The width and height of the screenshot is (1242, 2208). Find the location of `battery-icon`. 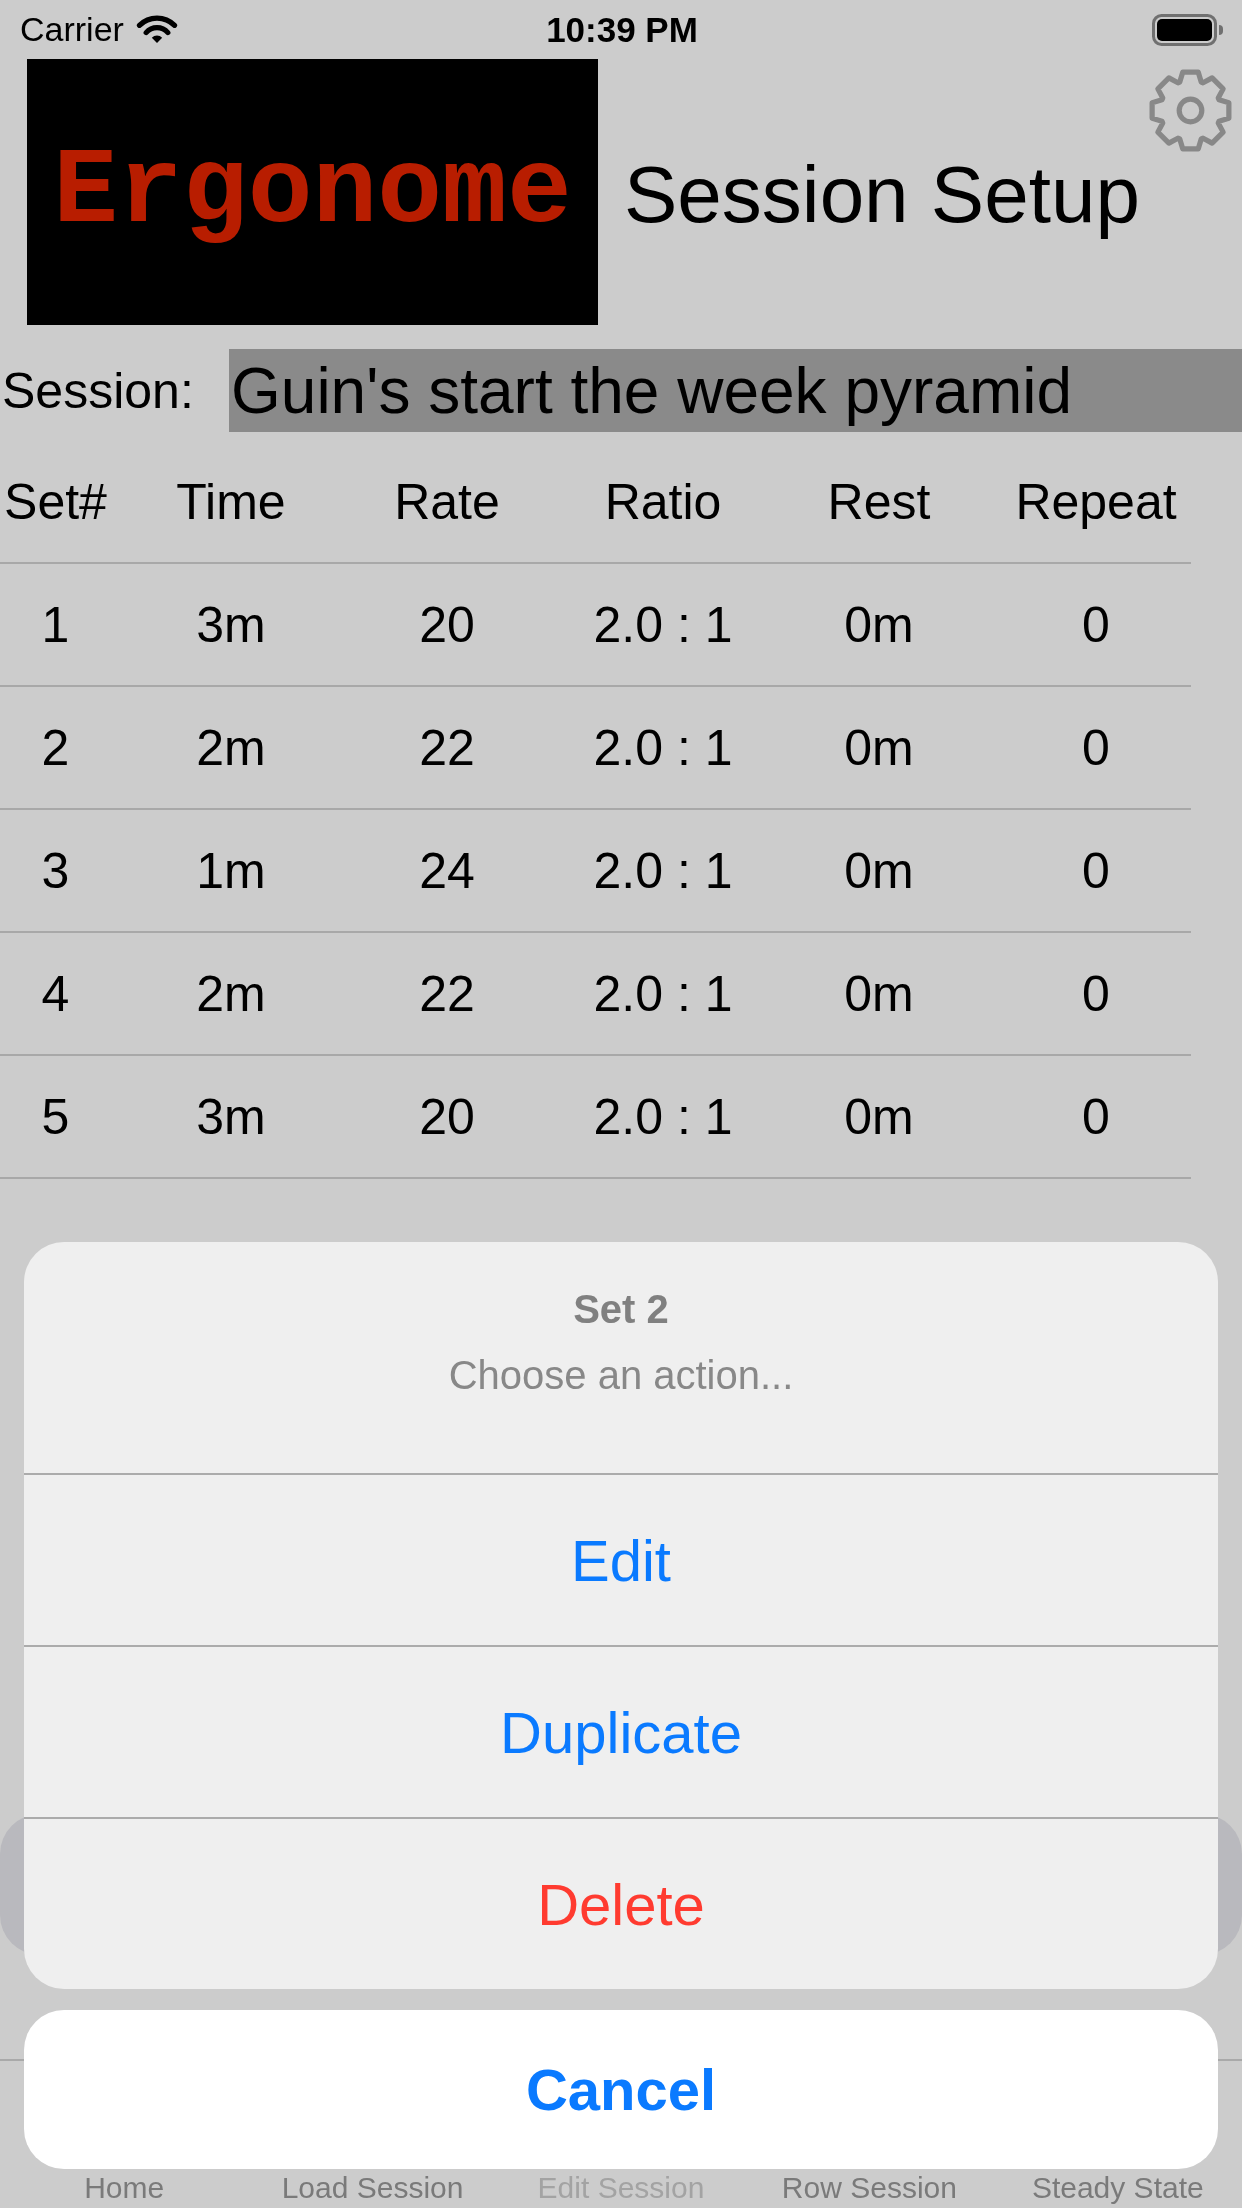

battery-icon is located at coordinates (1188, 29).